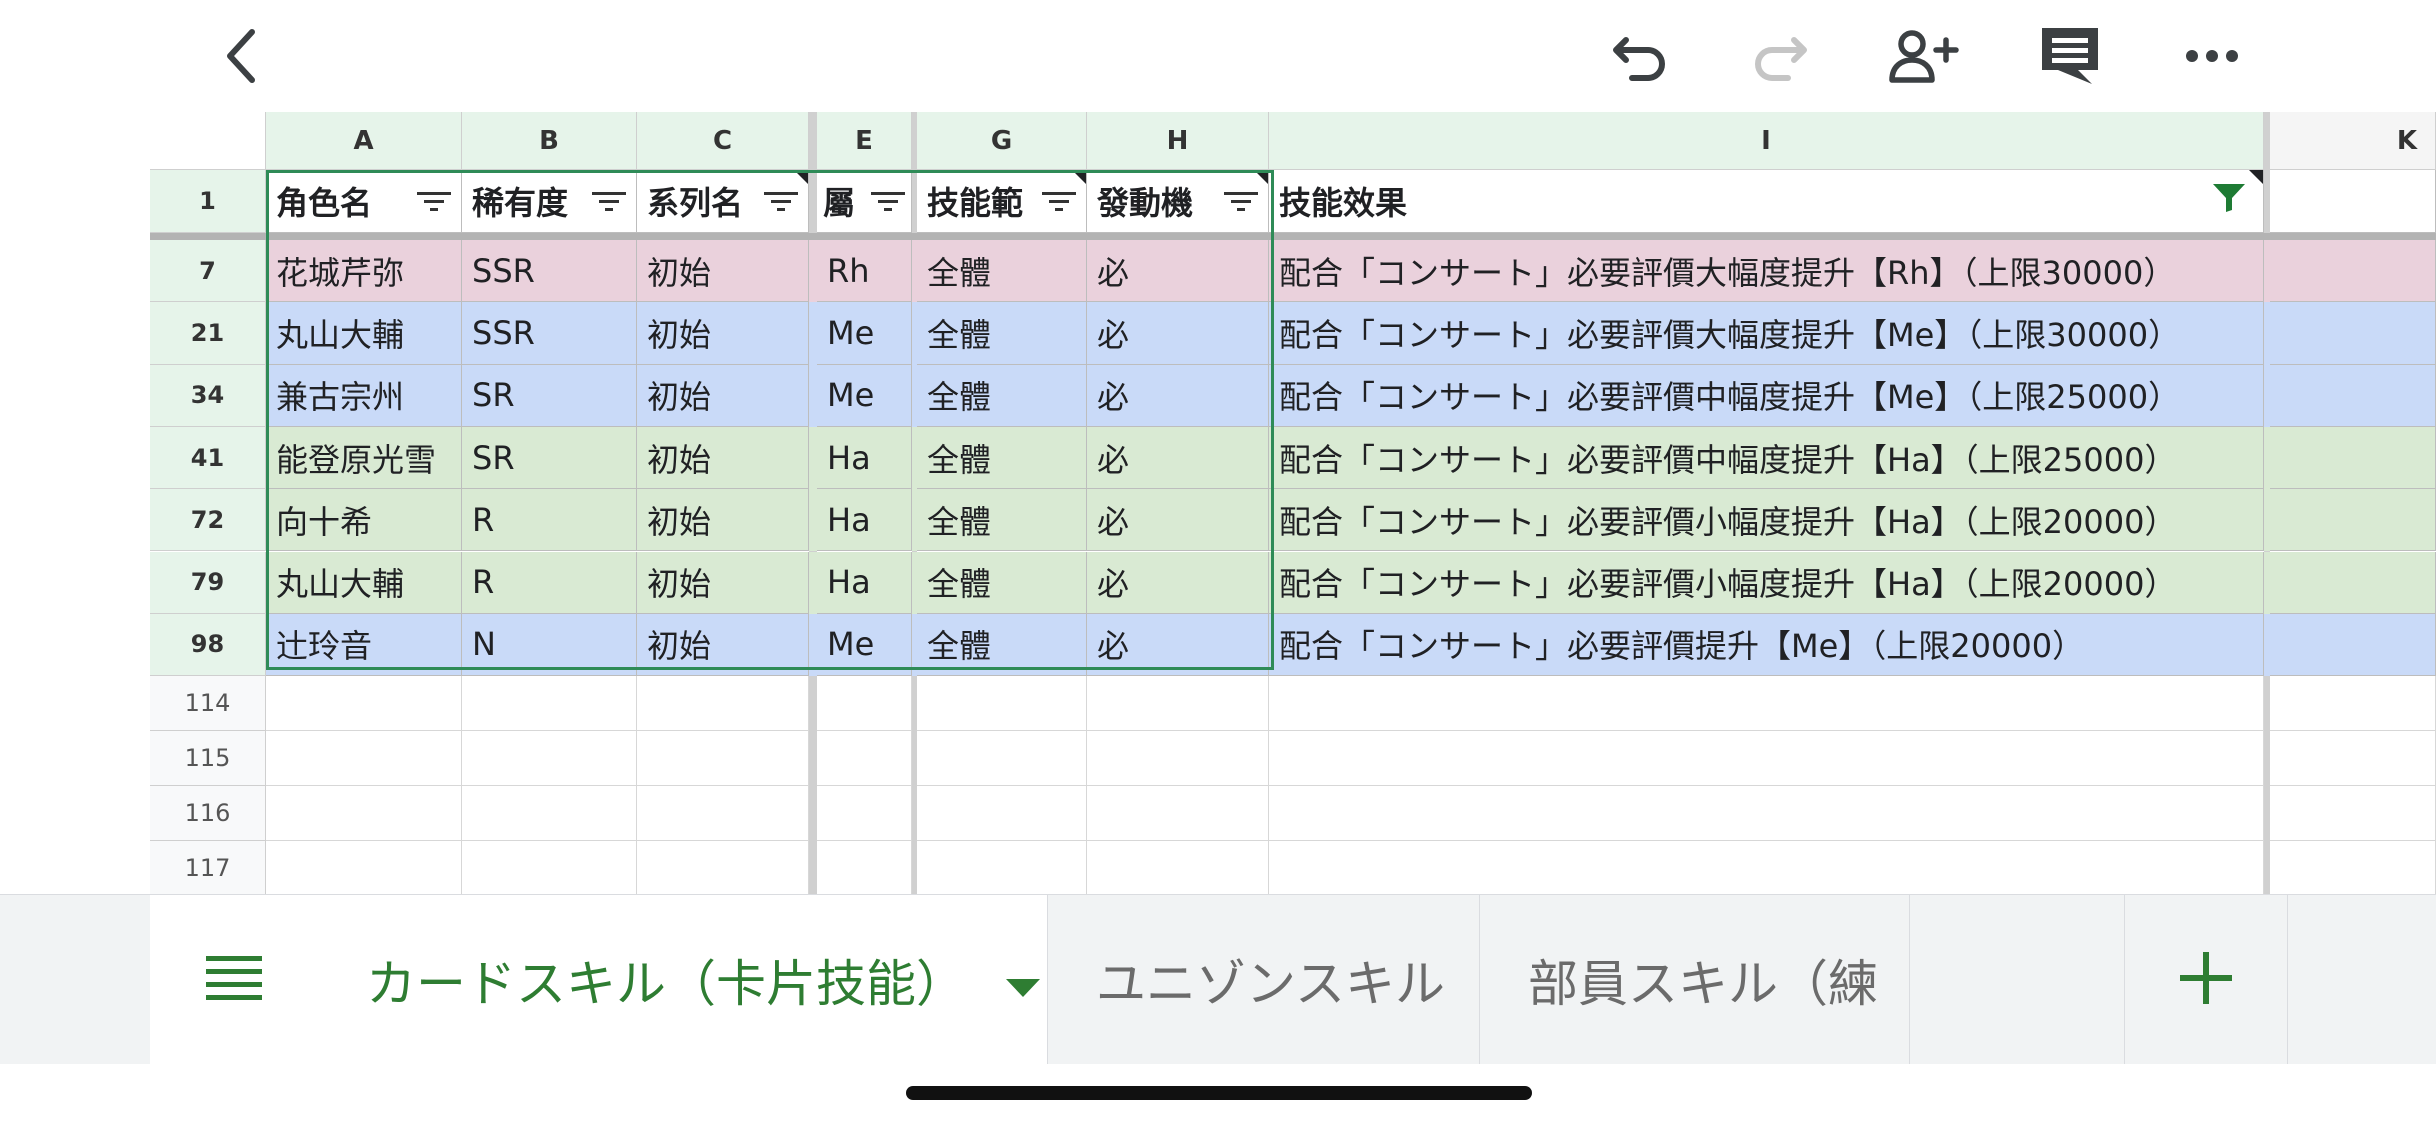 The image size is (2436, 1125). Describe the element at coordinates (2353, 141) in the screenshot. I see `column-header-k: K` at that location.